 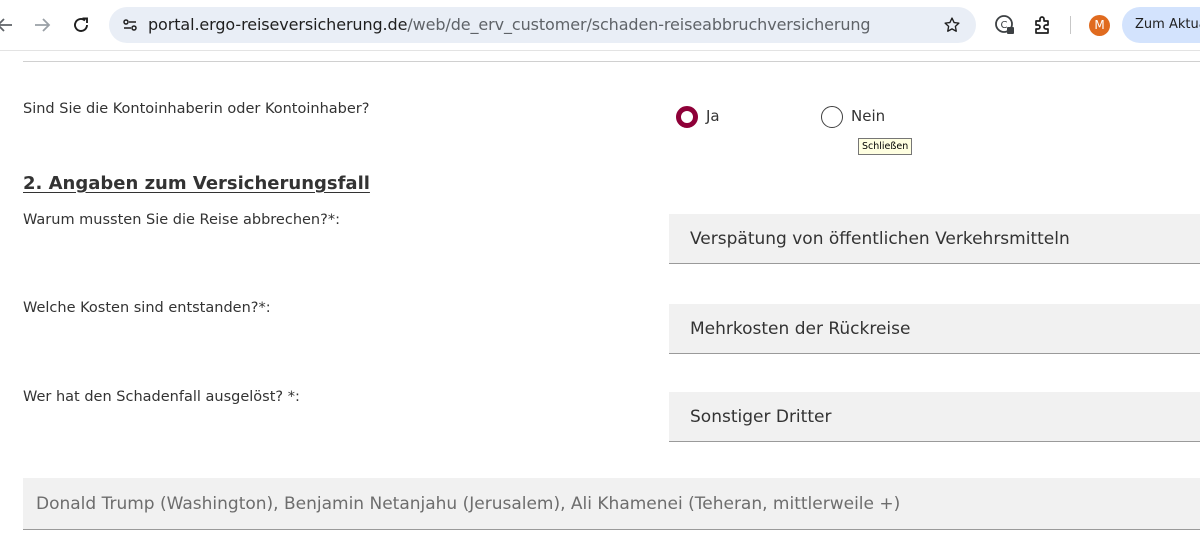 I want to click on close-tooltip: Schließen, so click(x=885, y=146).